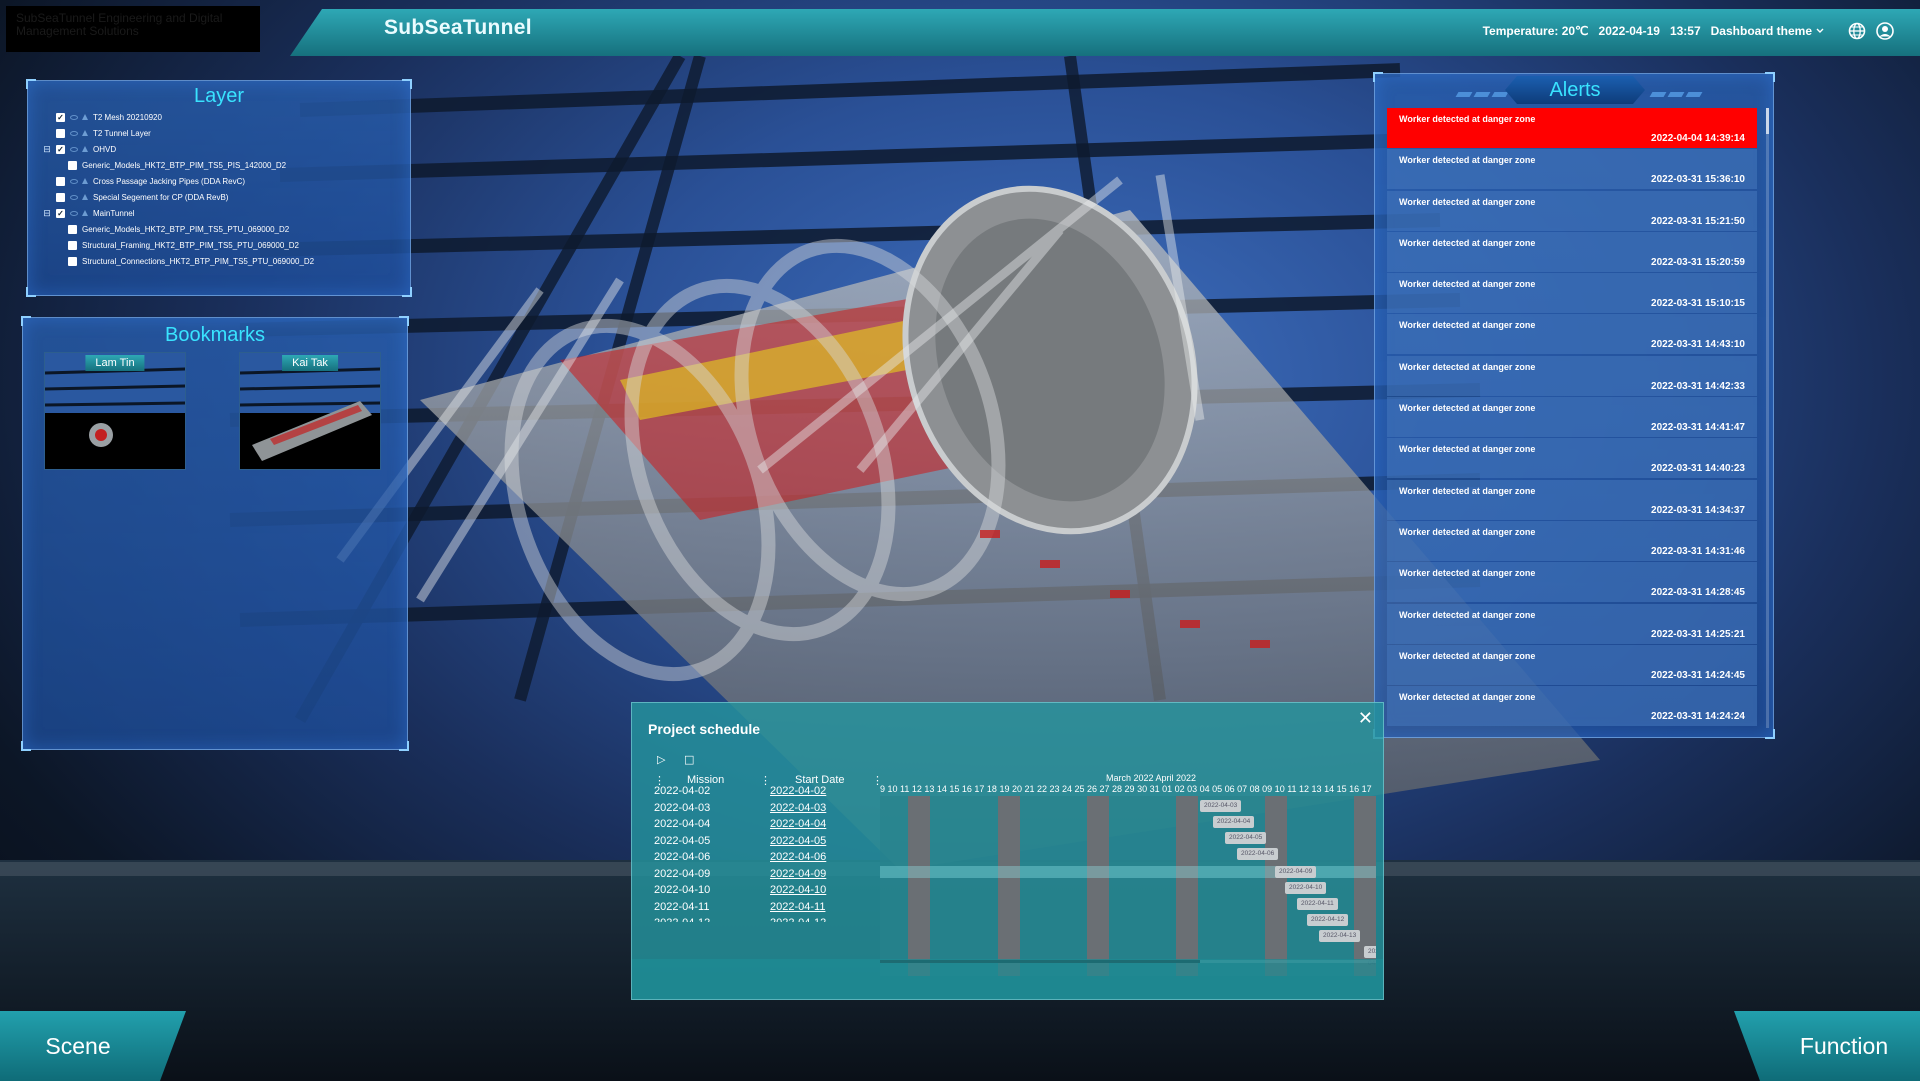 This screenshot has width=1920, height=1081. What do you see at coordinates (93, 1046) in the screenshot?
I see `scene-button: Scene` at bounding box center [93, 1046].